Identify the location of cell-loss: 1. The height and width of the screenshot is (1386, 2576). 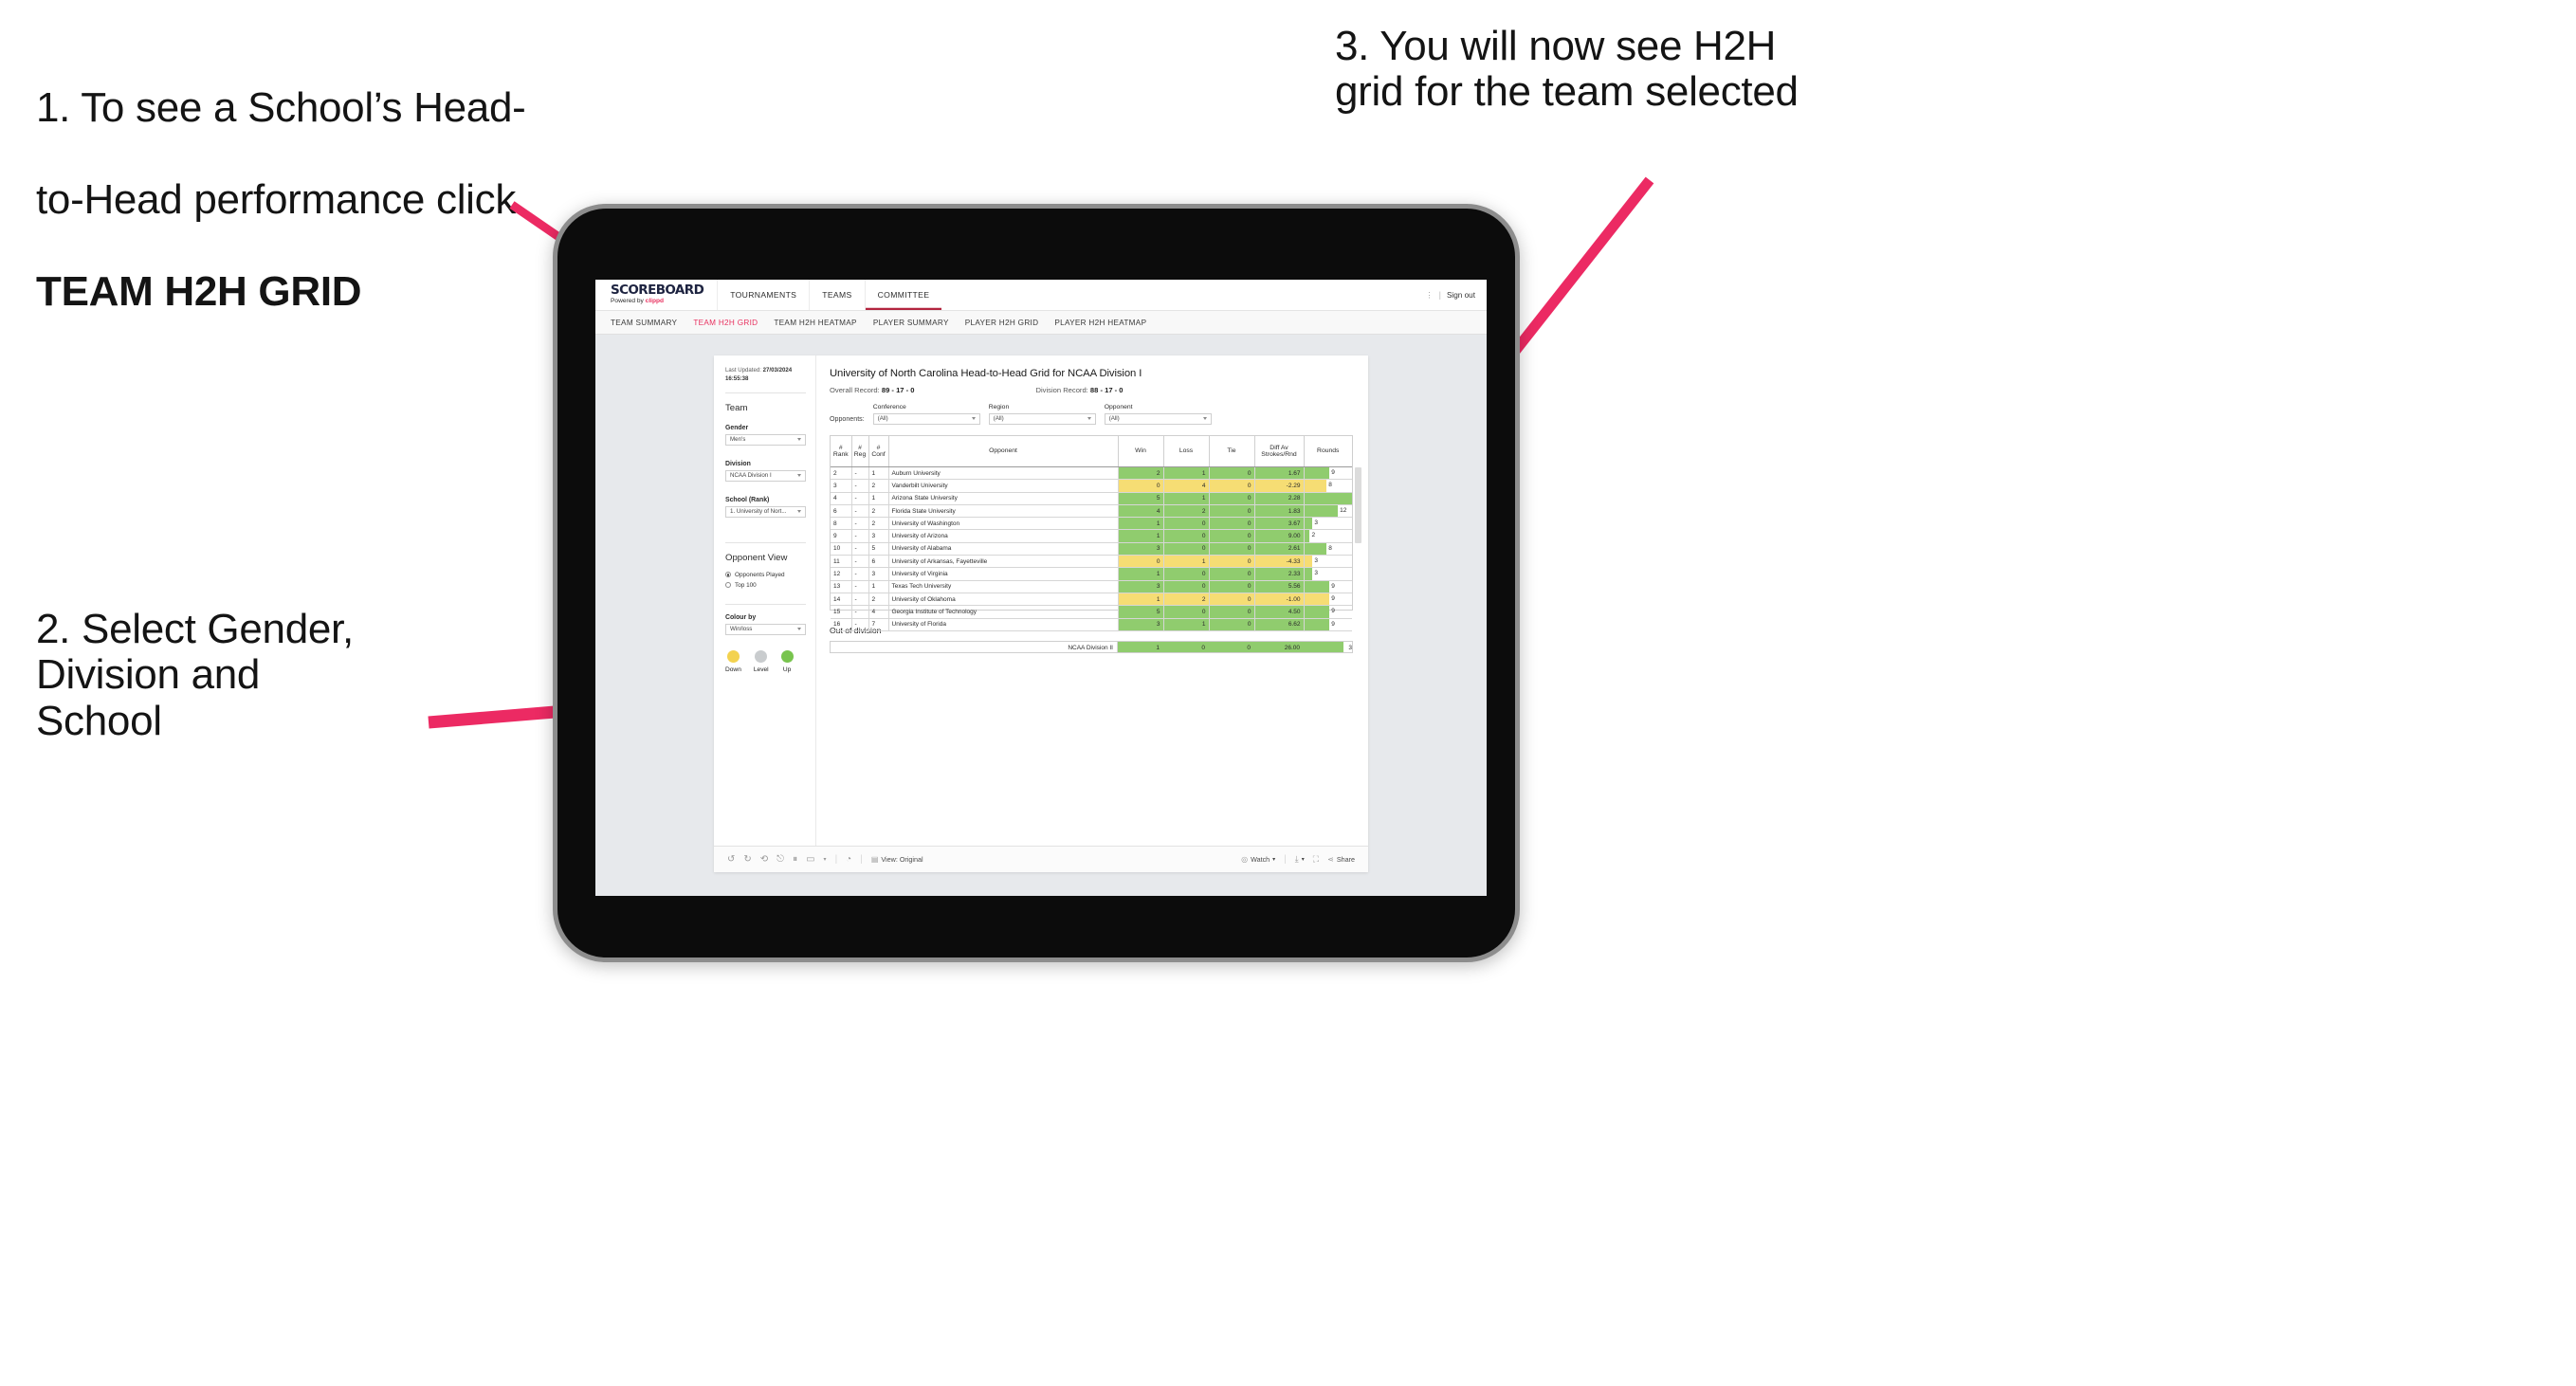
(1186, 474).